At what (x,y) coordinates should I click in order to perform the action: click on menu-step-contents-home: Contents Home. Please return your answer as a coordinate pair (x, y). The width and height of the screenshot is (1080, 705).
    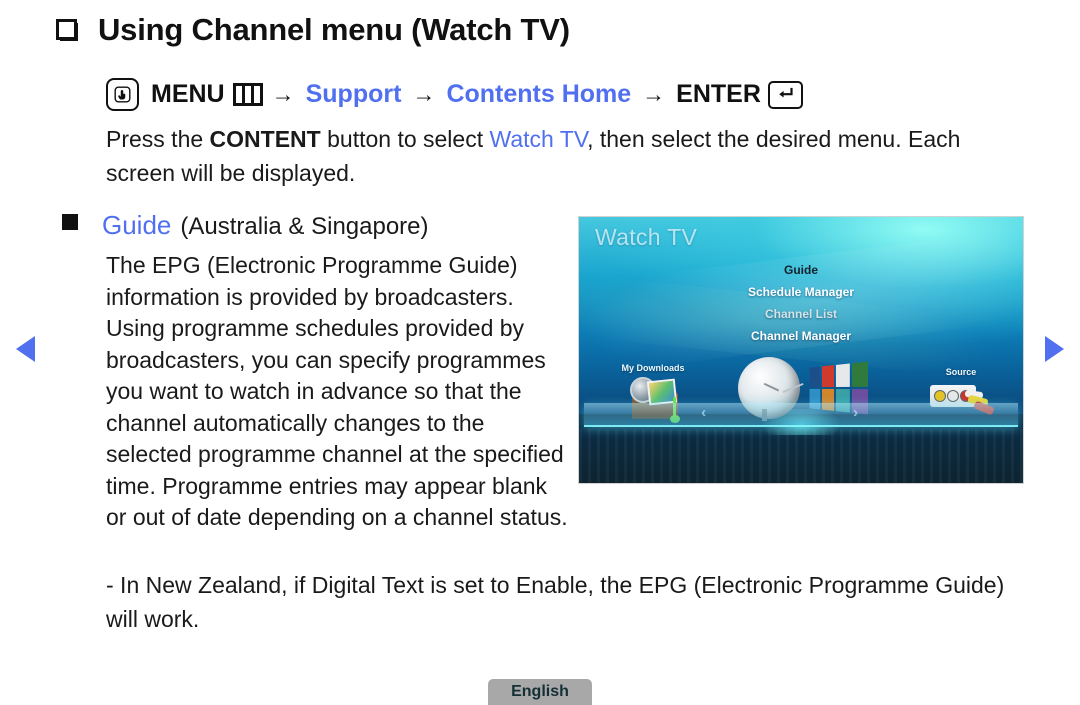
    Looking at the image, I should click on (538, 94).